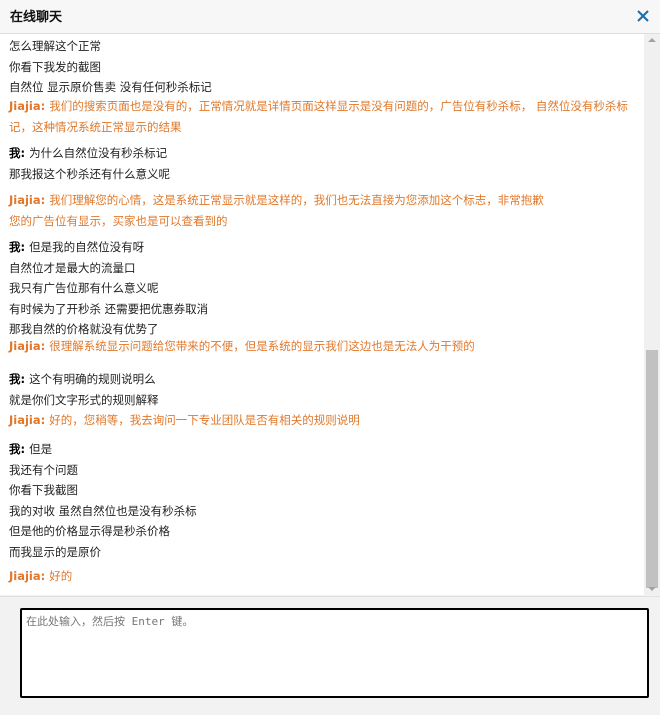 This screenshot has width=660, height=715. I want to click on user-message: 我: 为什么自然位没有秒杀标记那我报这个秒杀还有什么意义呢, so click(323, 163).